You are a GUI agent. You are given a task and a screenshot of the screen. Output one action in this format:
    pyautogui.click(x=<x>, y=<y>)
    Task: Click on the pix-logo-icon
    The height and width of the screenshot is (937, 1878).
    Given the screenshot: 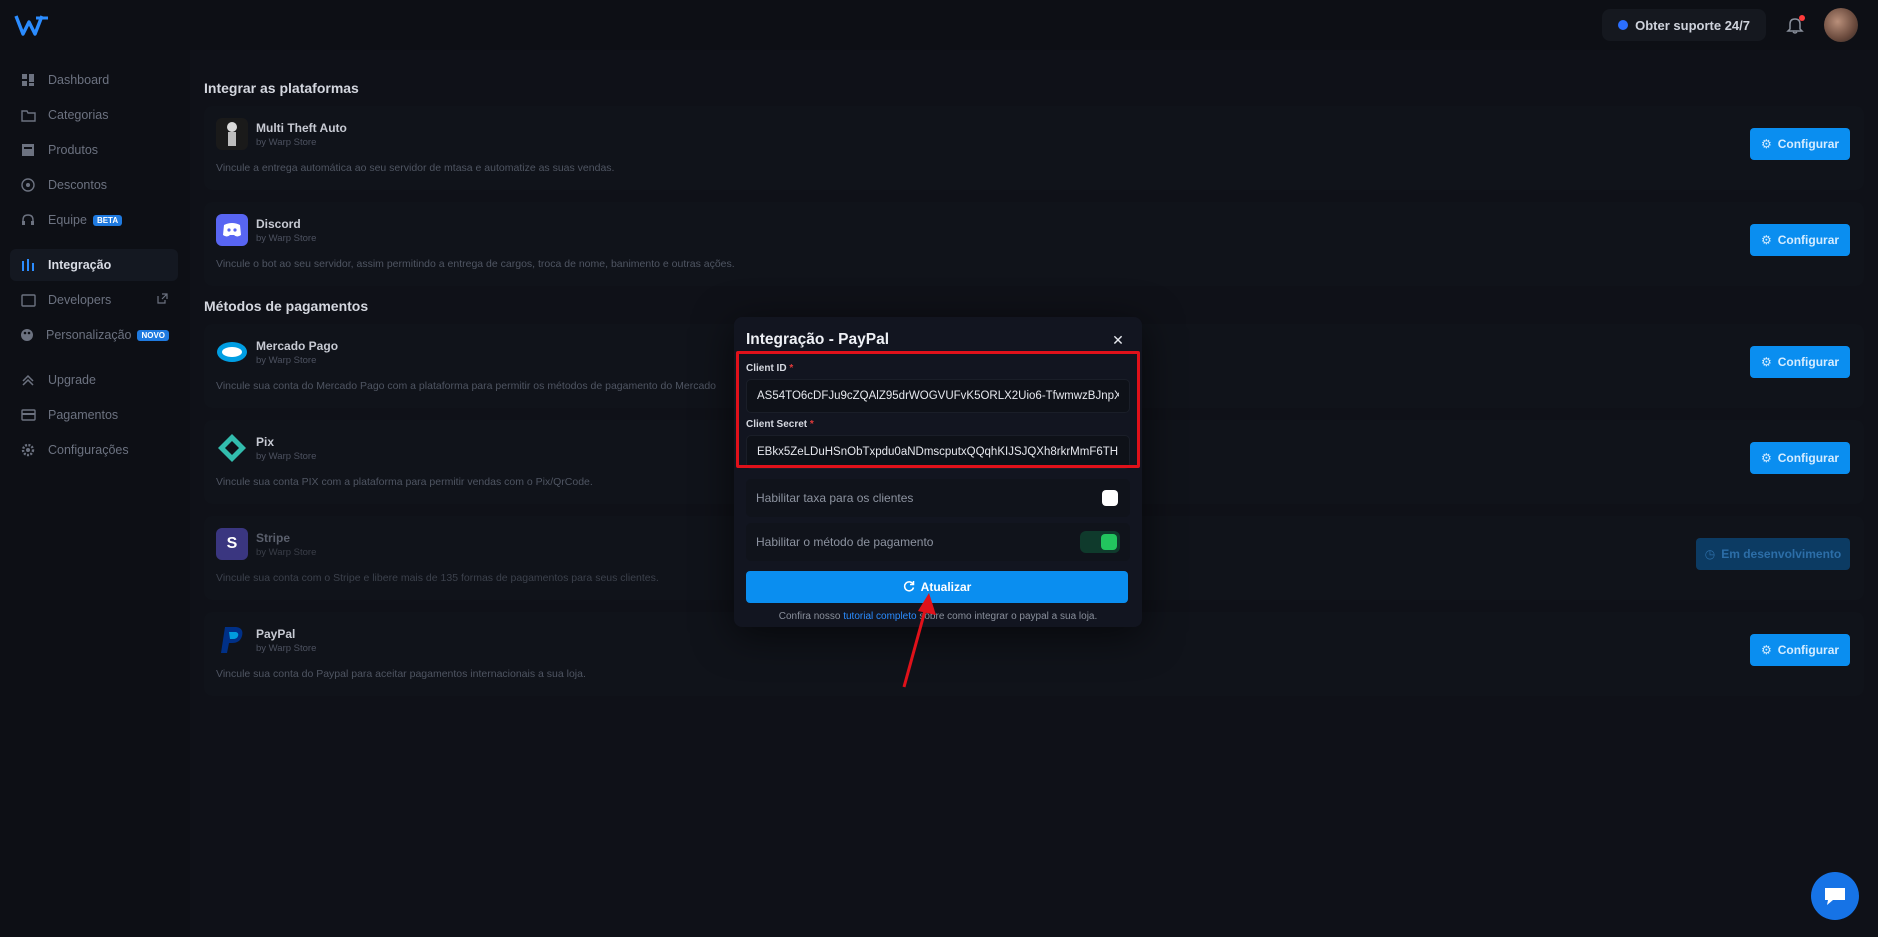 What is the action you would take?
    pyautogui.click(x=232, y=448)
    